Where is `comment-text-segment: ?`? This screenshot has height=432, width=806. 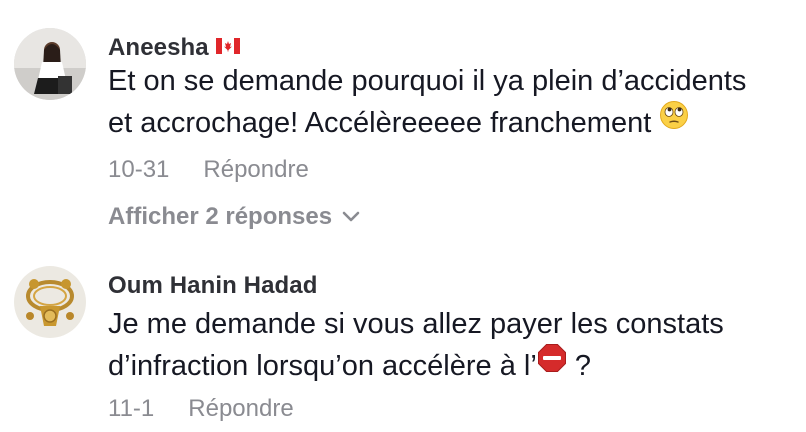
comment-text-segment: ? is located at coordinates (578, 366).